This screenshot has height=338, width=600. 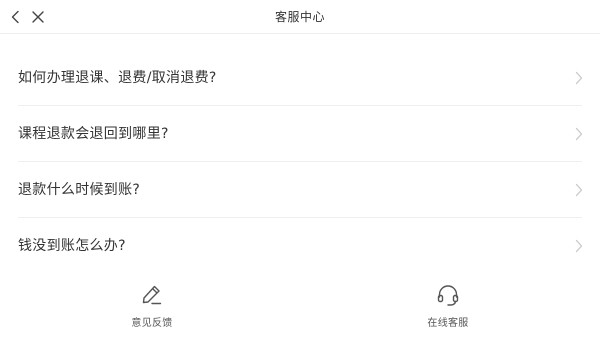 I want to click on pencil-icon, so click(x=152, y=295).